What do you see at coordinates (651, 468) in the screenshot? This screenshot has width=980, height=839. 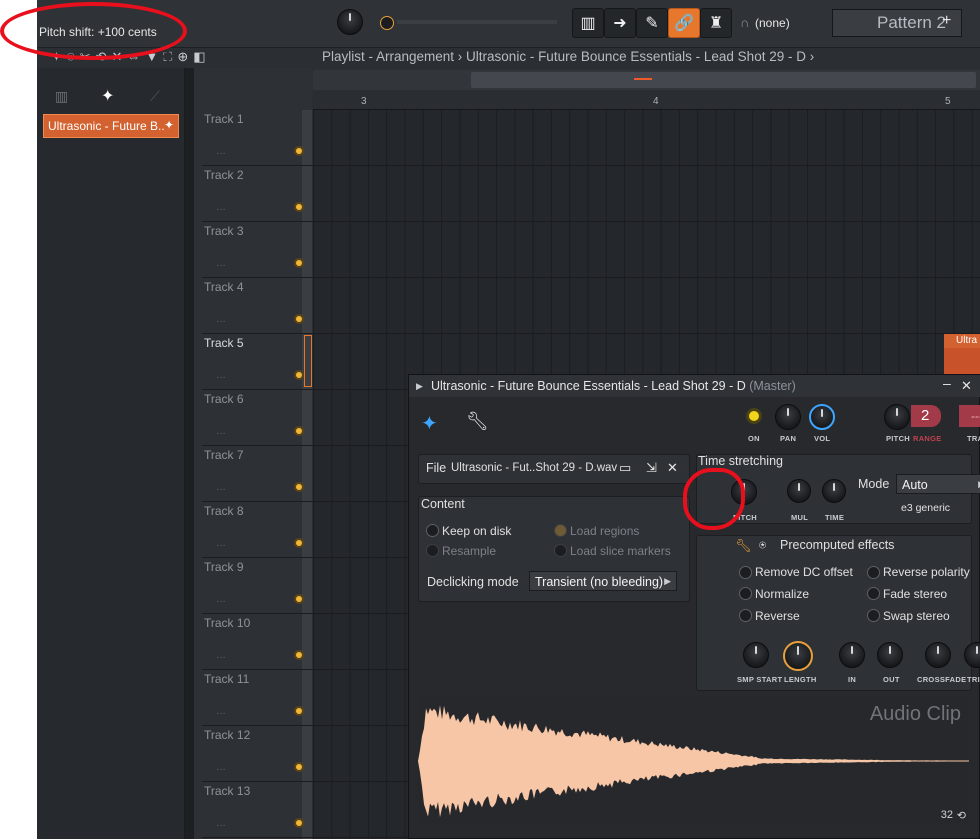 I see `locate-icon: ⇲` at bounding box center [651, 468].